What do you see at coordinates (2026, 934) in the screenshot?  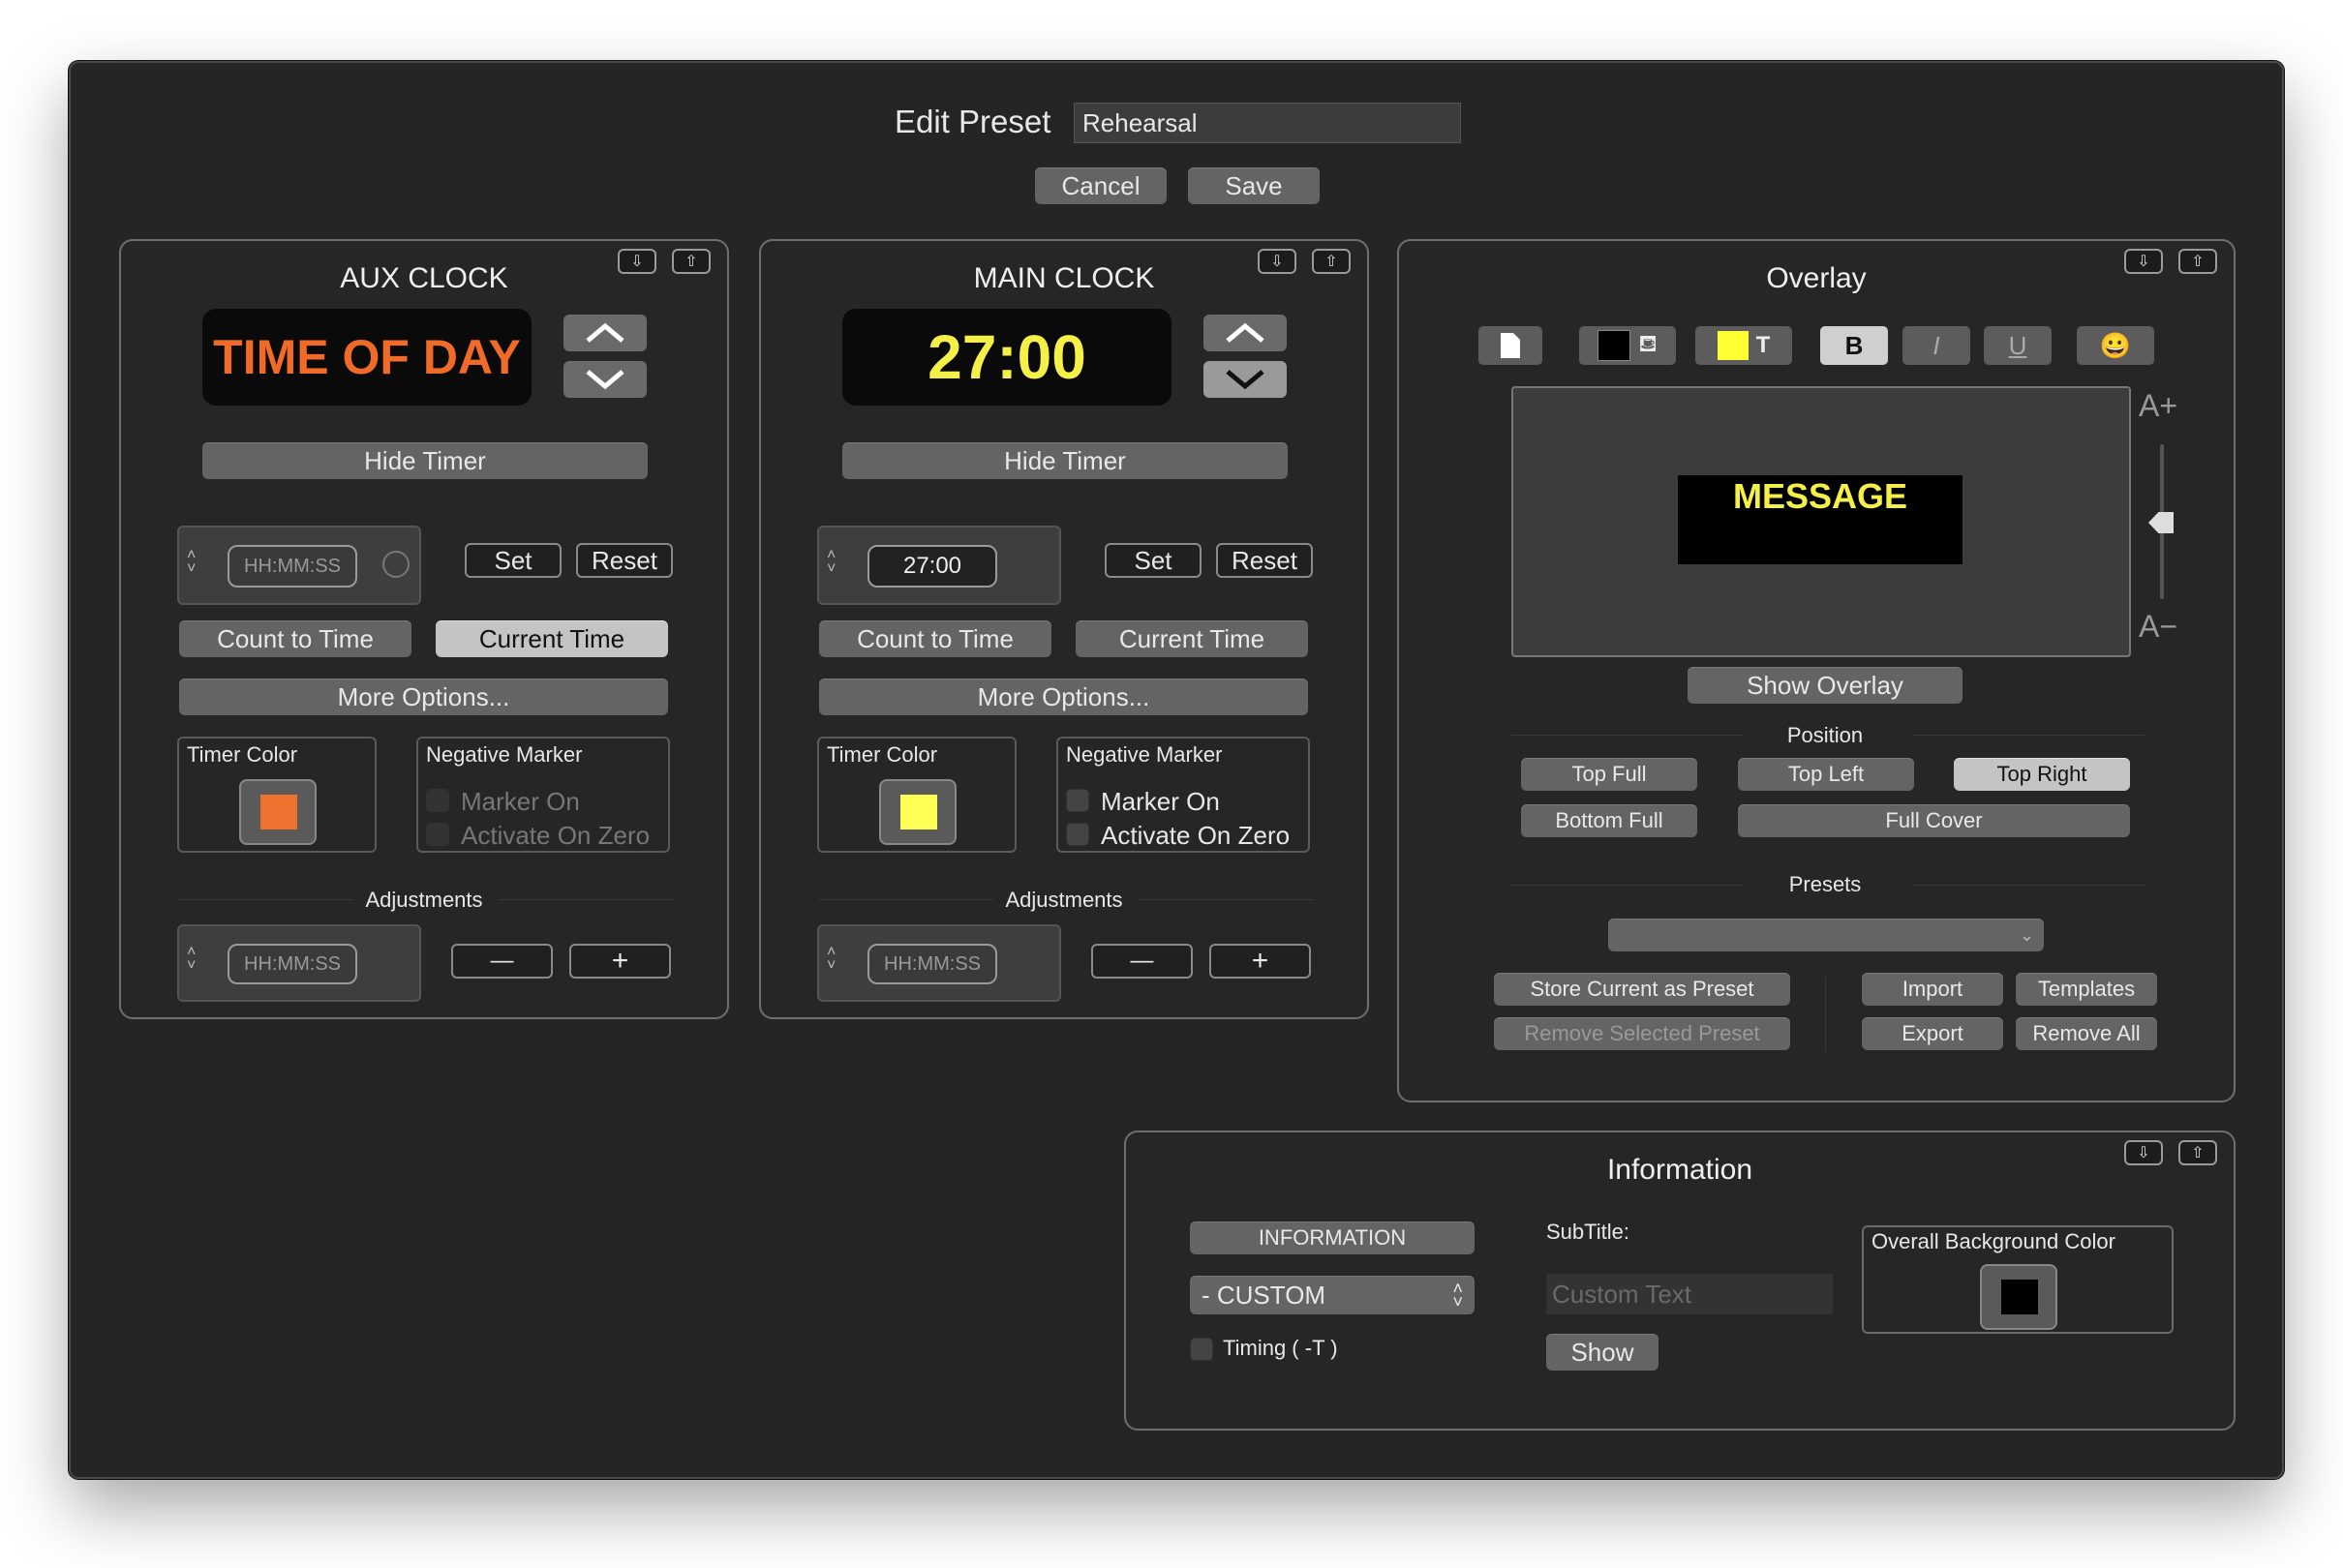 I see `chevron-down-icon: ⌄` at bounding box center [2026, 934].